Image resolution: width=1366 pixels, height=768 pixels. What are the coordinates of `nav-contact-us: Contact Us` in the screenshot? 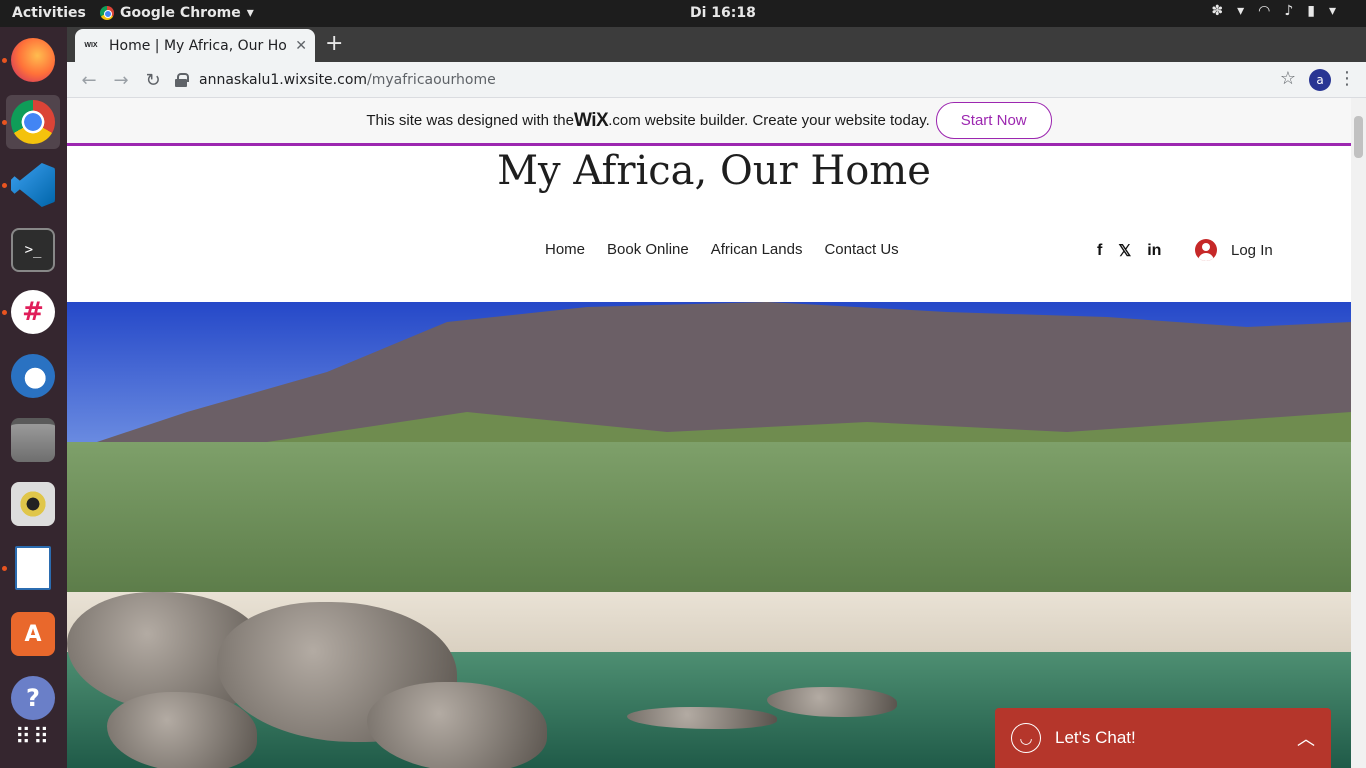 It's located at (861, 249).